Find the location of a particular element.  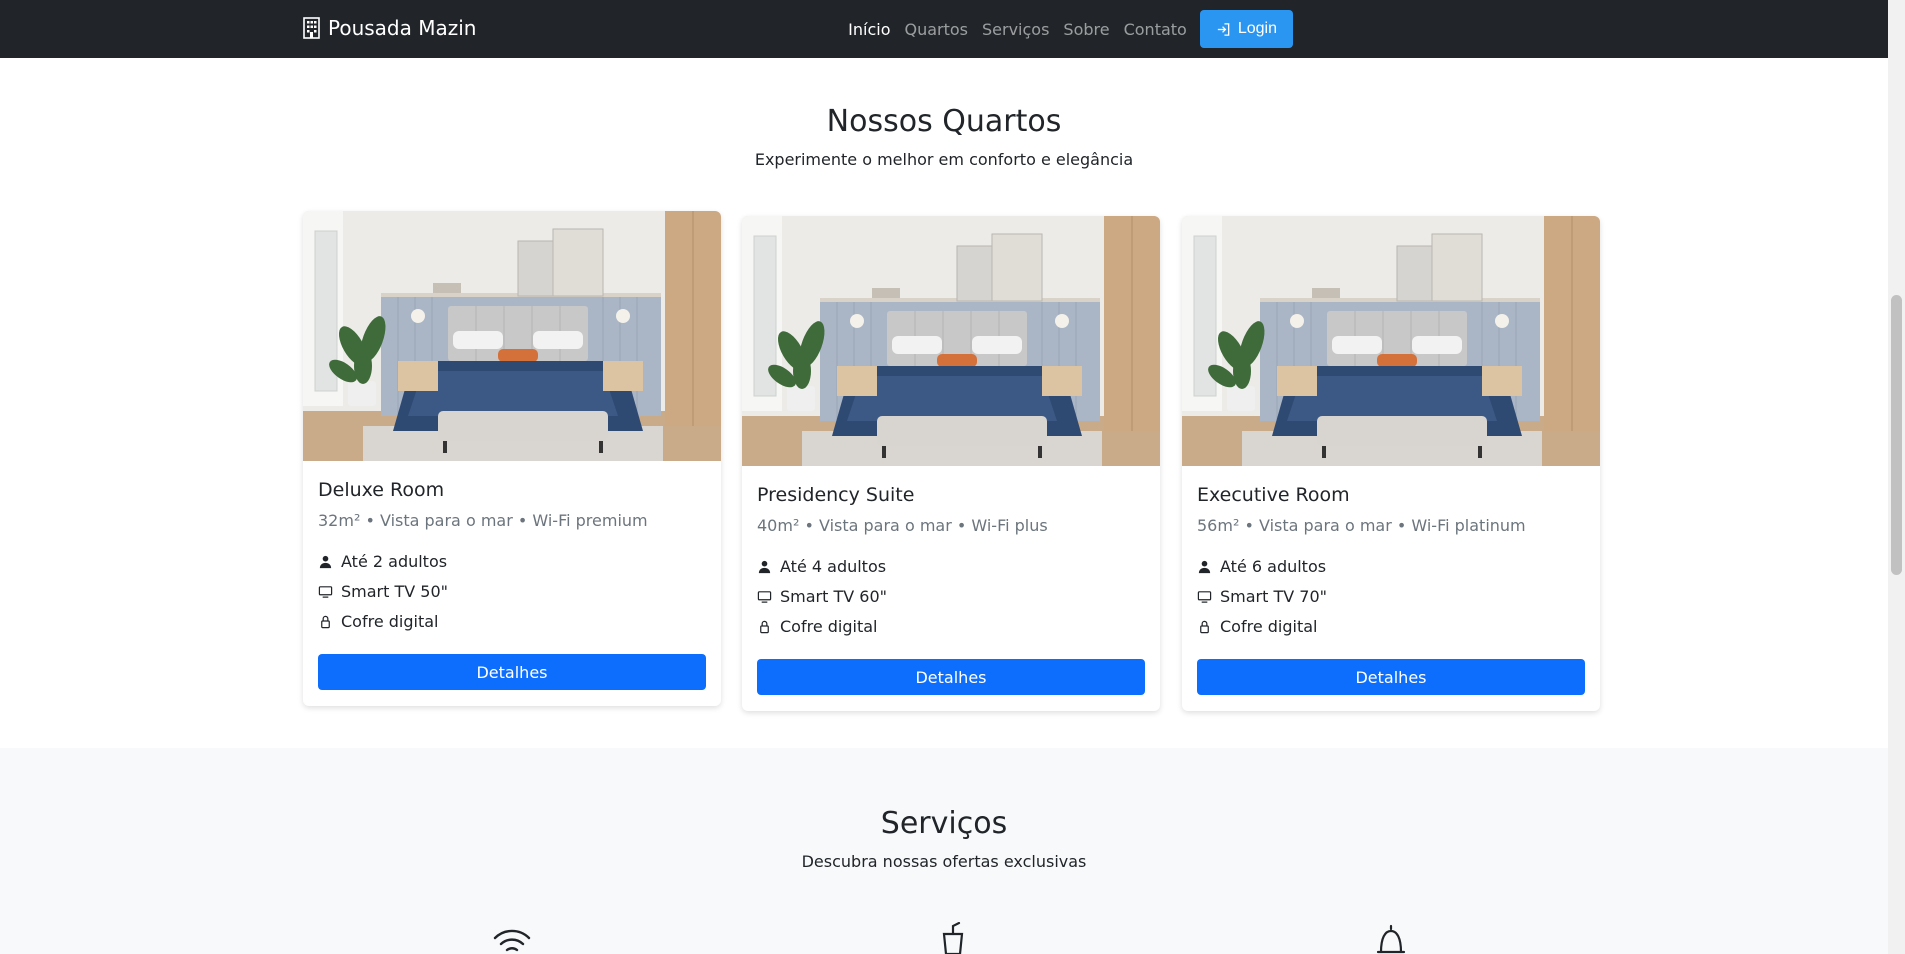

building-icon is located at coordinates (311, 28).